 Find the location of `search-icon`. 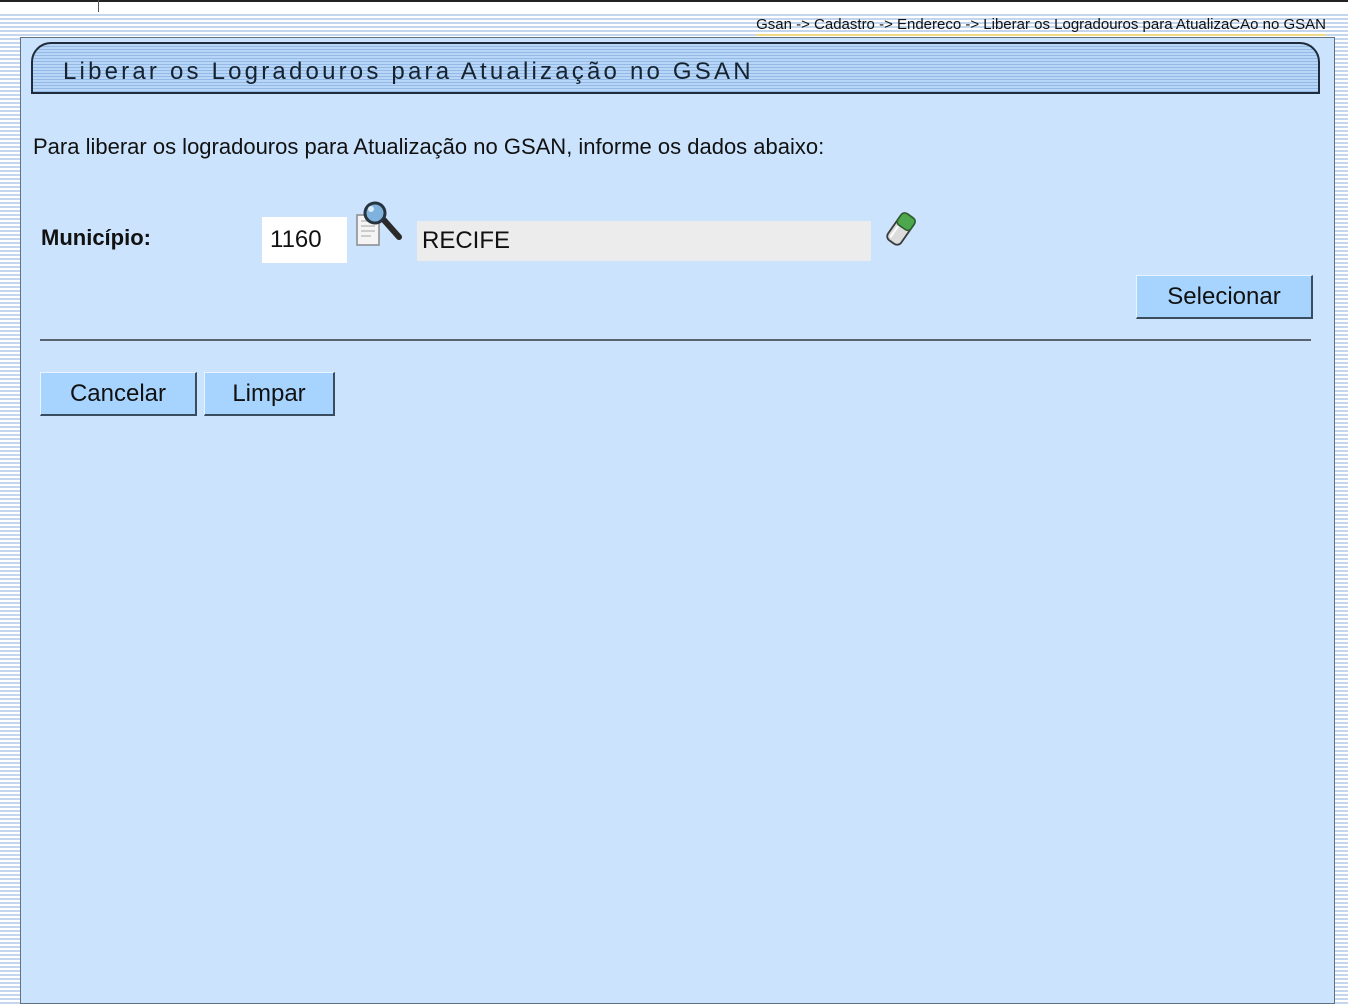

search-icon is located at coordinates (384, 226).